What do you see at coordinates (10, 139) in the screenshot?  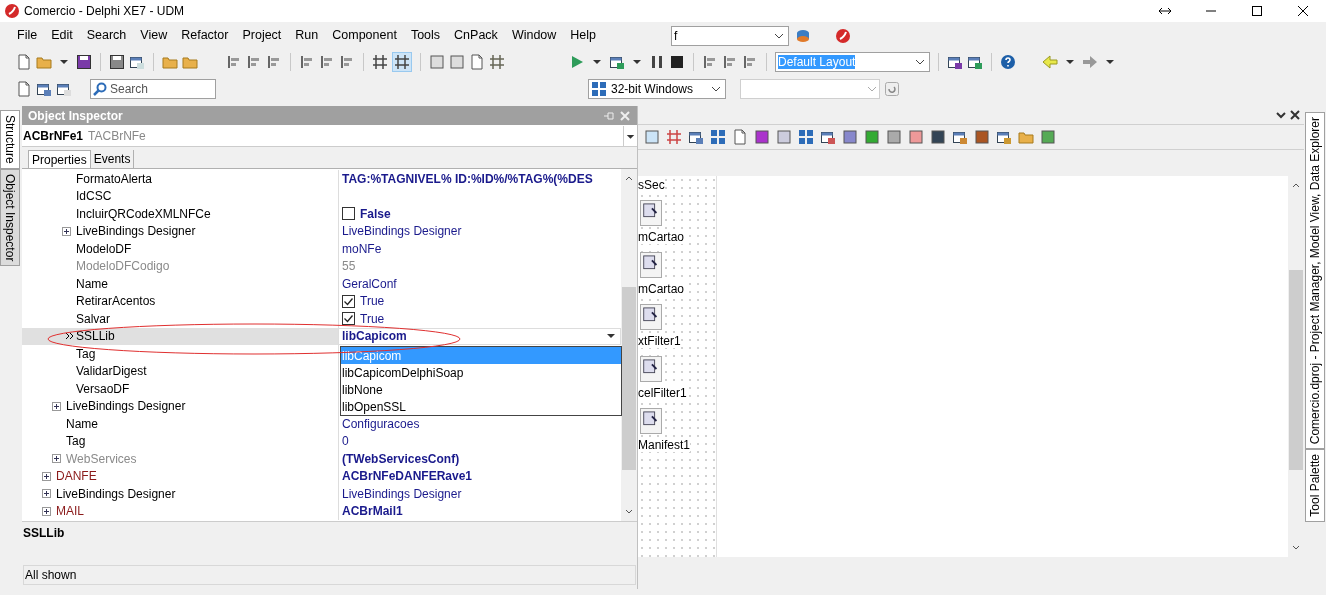 I see `side-tab: Structure` at bounding box center [10, 139].